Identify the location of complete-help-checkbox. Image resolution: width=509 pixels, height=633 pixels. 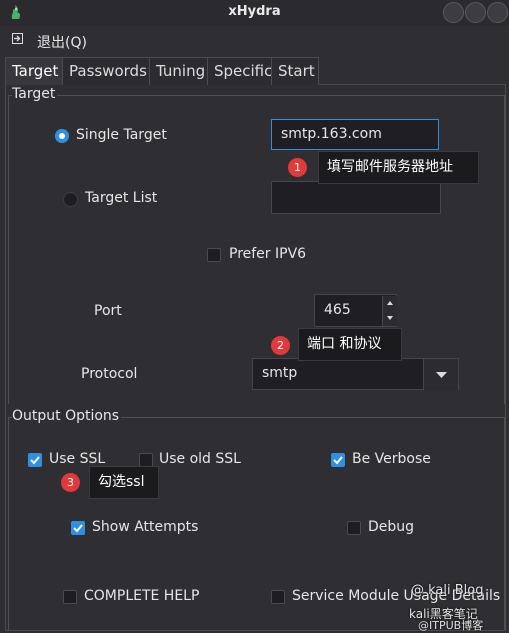
(70, 597).